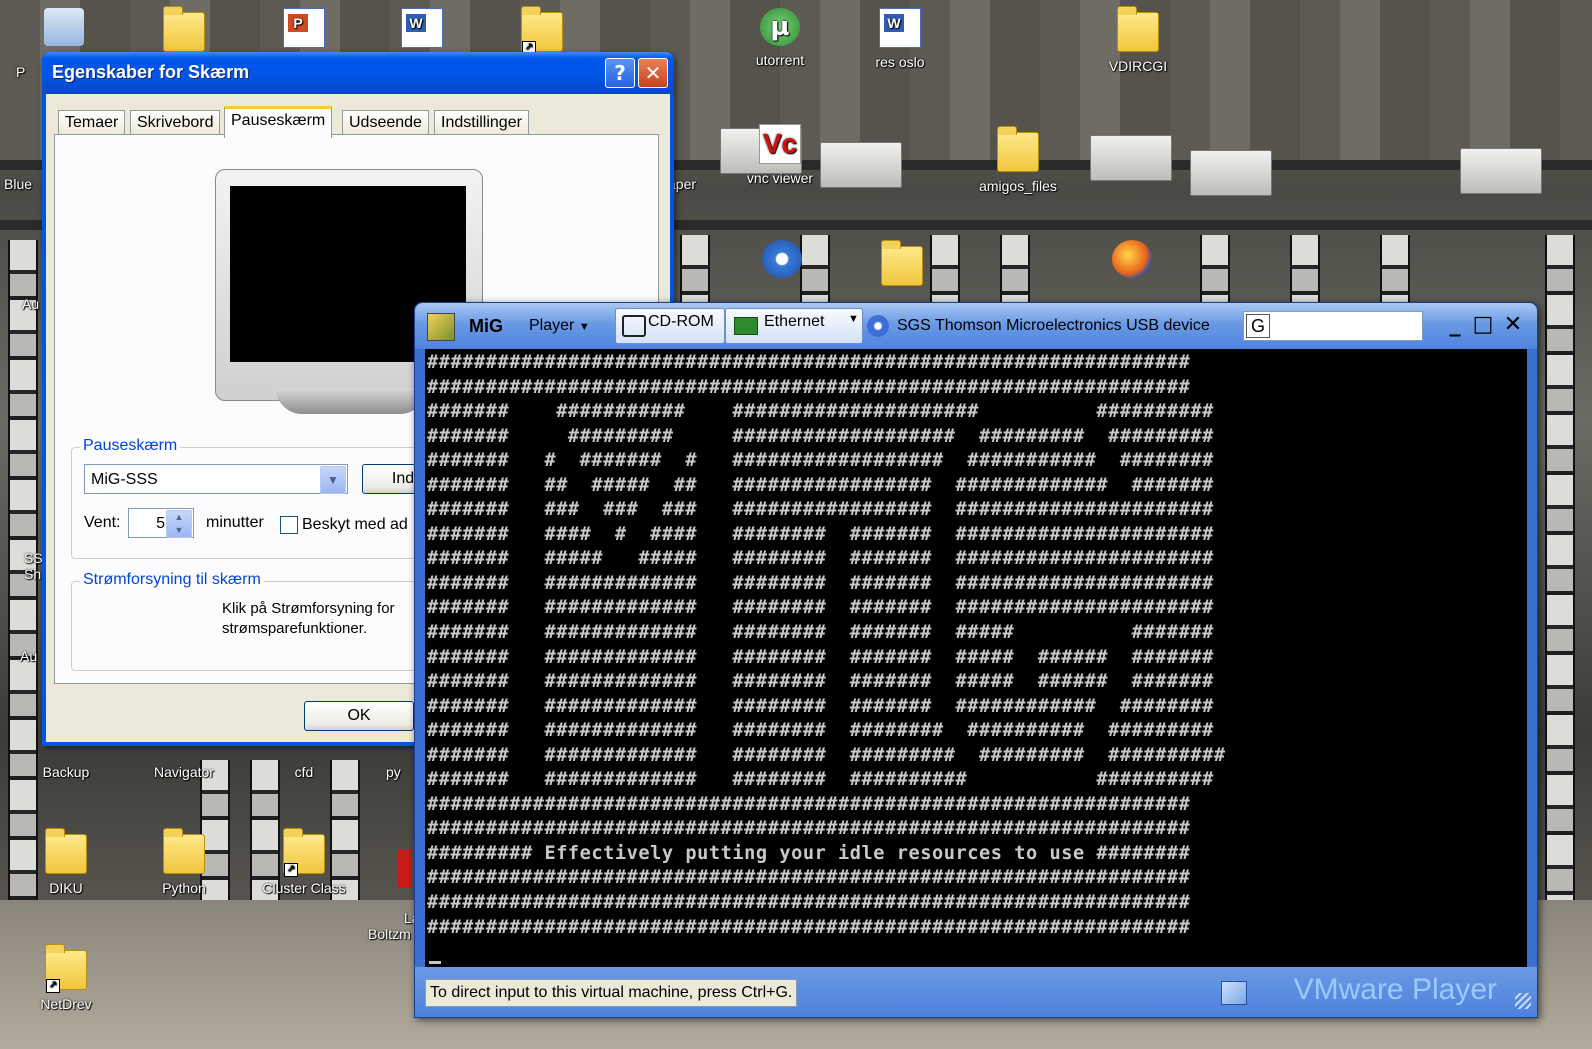 This screenshot has height=1049, width=1592. I want to click on desktop-icon-python: Python, so click(184, 862).